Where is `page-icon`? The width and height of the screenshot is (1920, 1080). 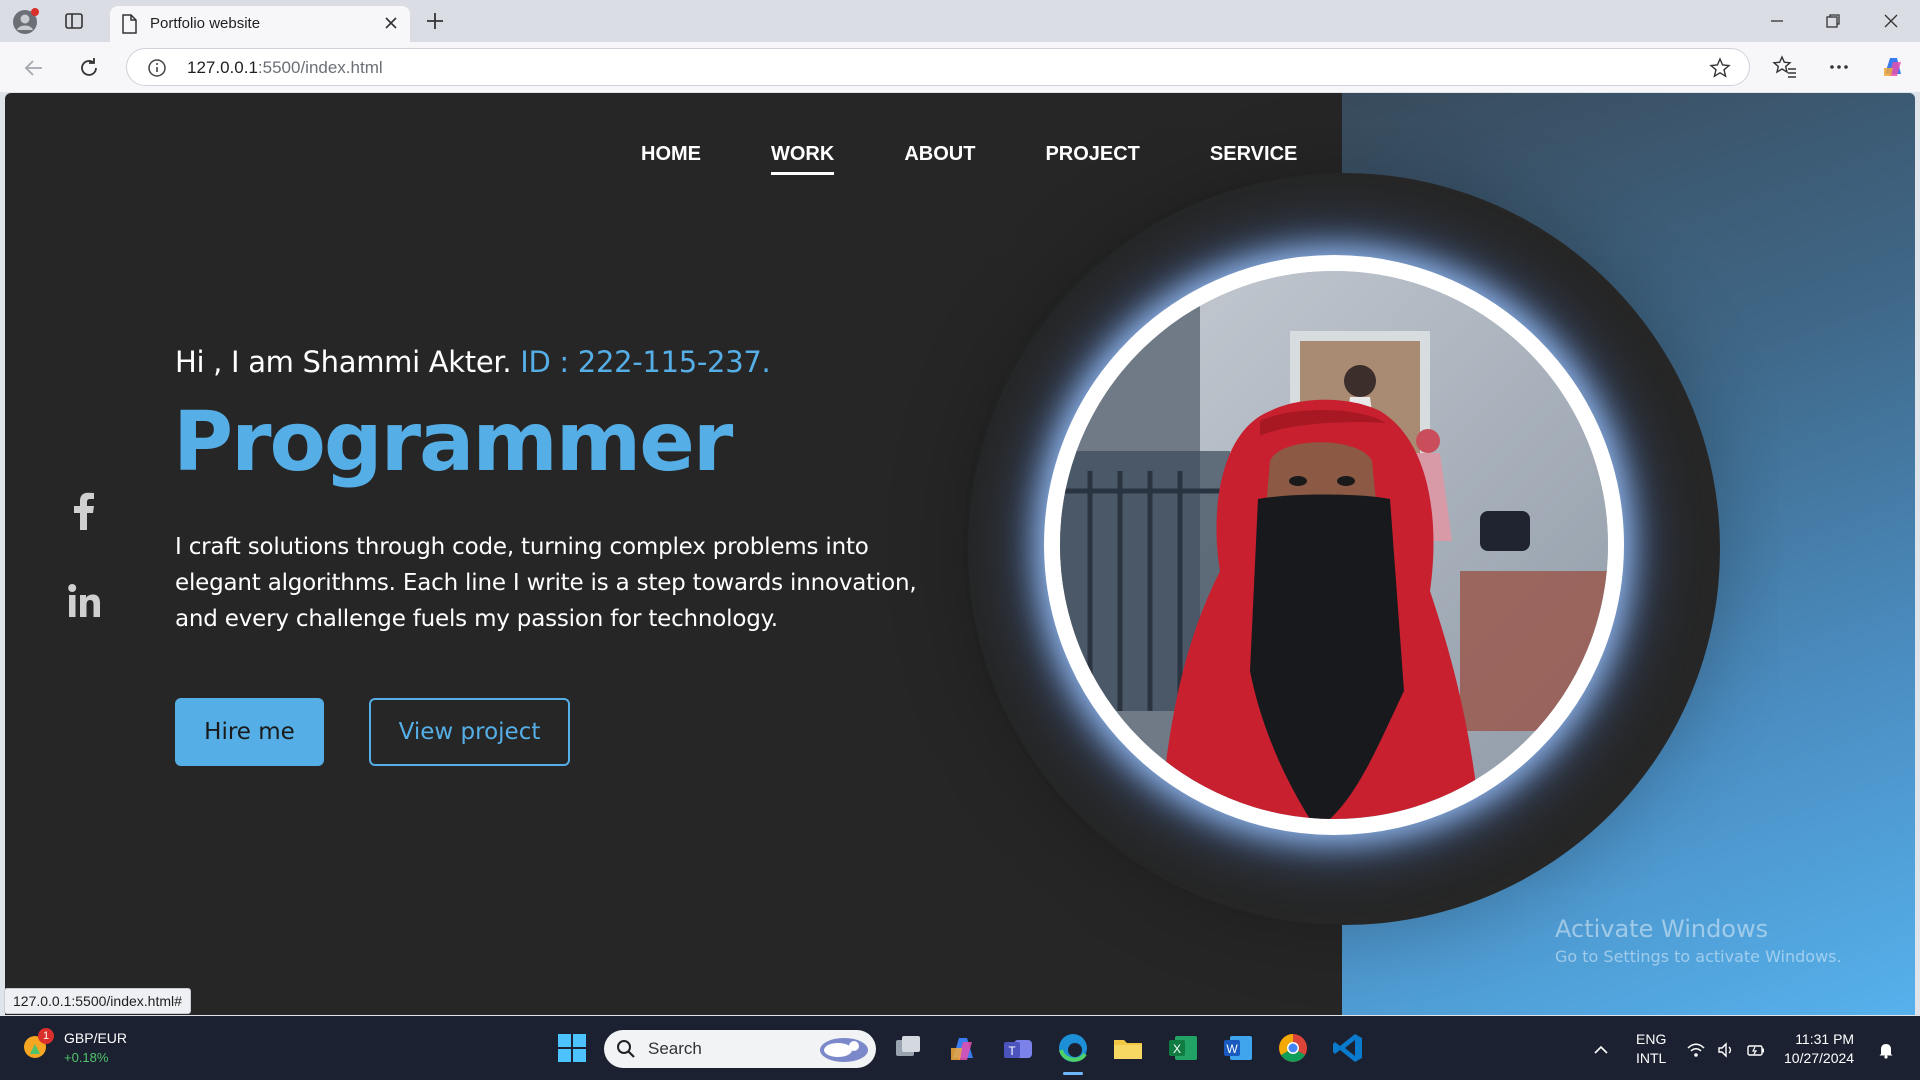 page-icon is located at coordinates (129, 24).